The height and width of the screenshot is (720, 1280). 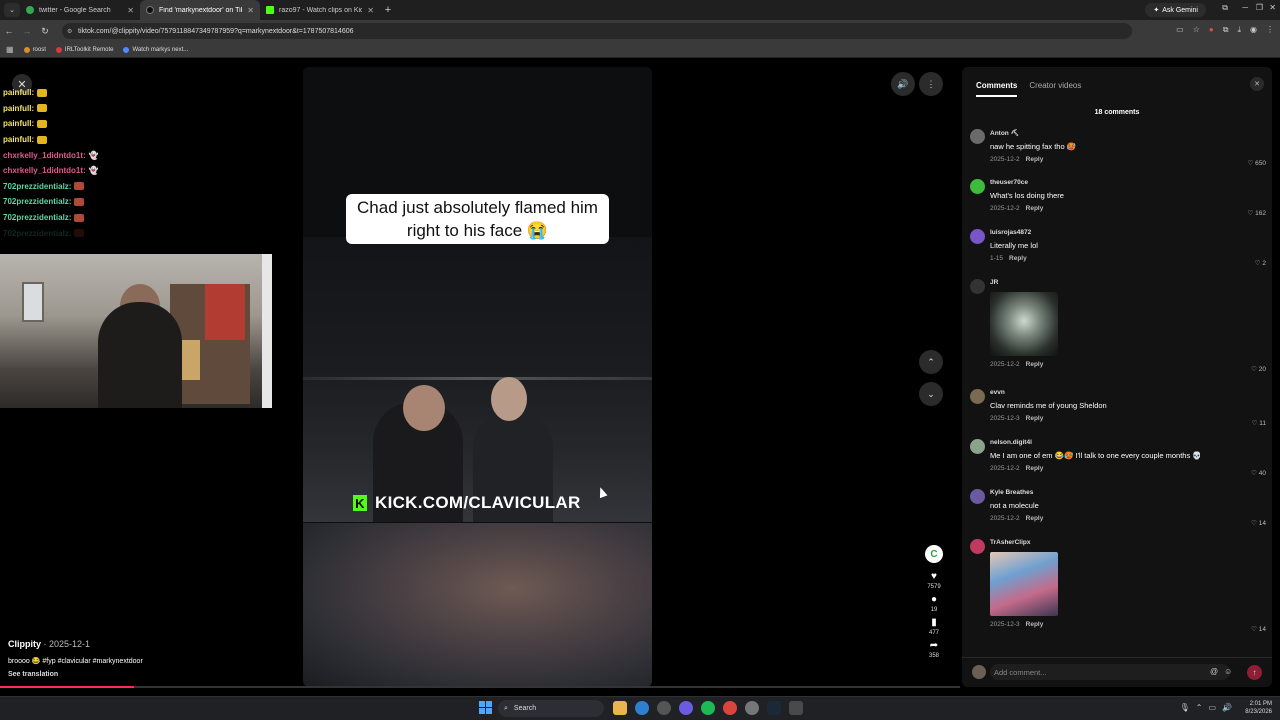 I want to click on comment-like-button: ♡ 2, so click(x=1260, y=263).